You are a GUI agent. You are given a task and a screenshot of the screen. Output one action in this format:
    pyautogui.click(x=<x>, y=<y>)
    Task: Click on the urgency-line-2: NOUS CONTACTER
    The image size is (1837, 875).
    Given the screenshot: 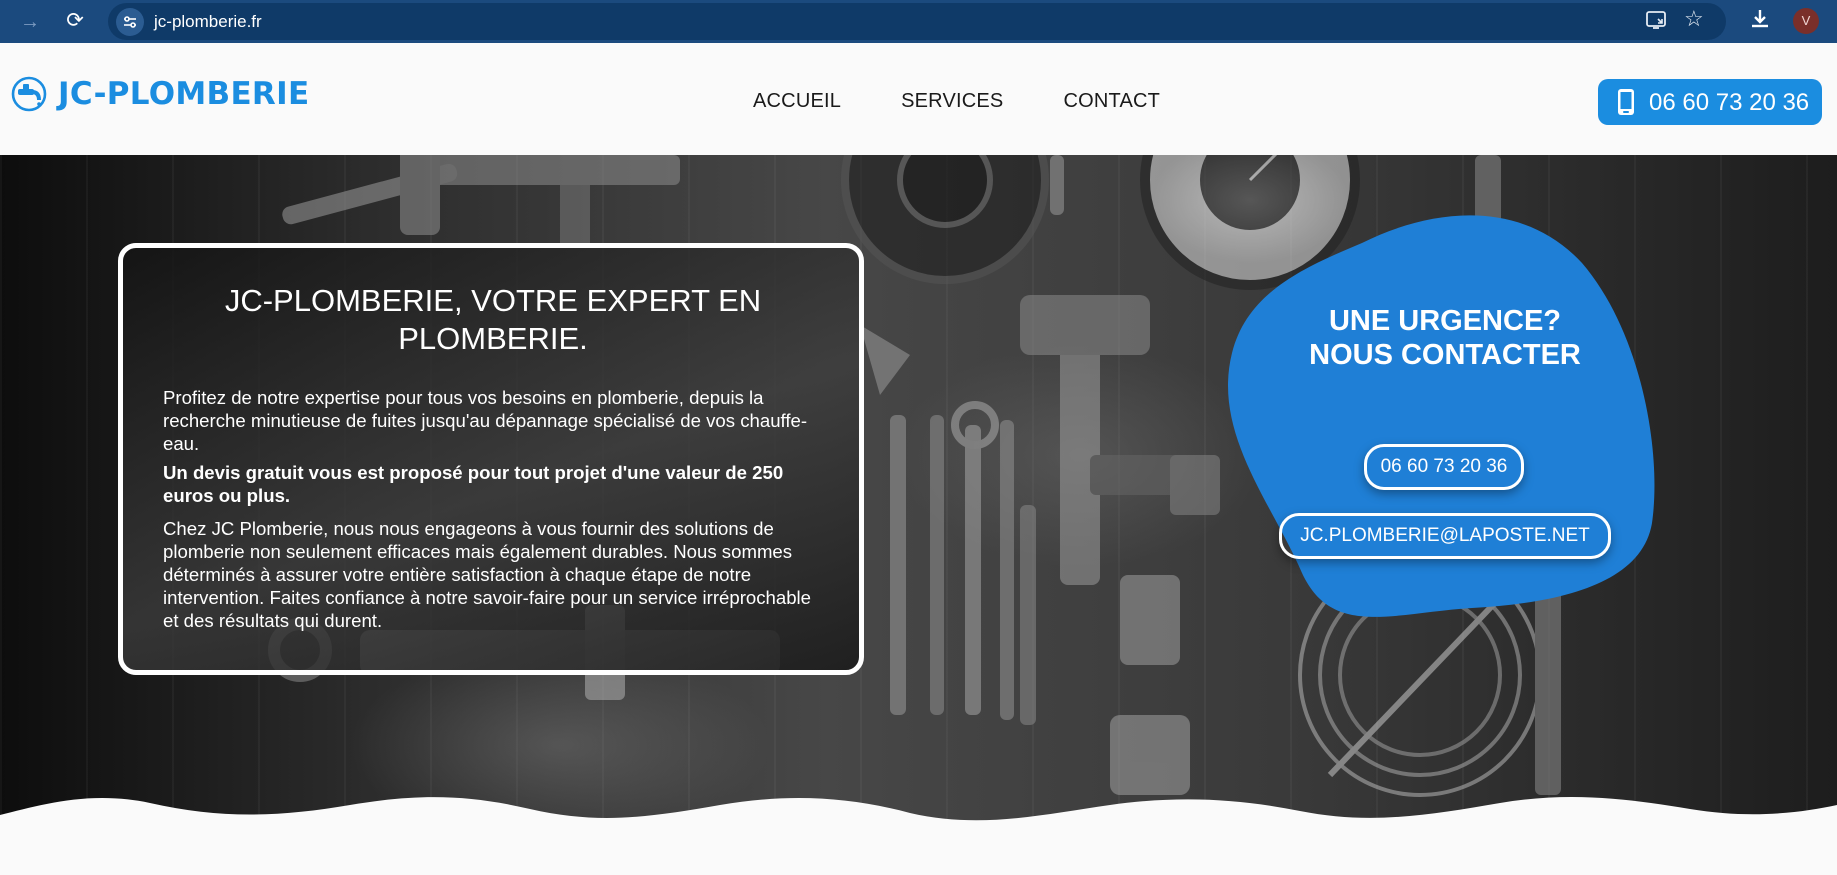 What is the action you would take?
    pyautogui.click(x=1445, y=355)
    